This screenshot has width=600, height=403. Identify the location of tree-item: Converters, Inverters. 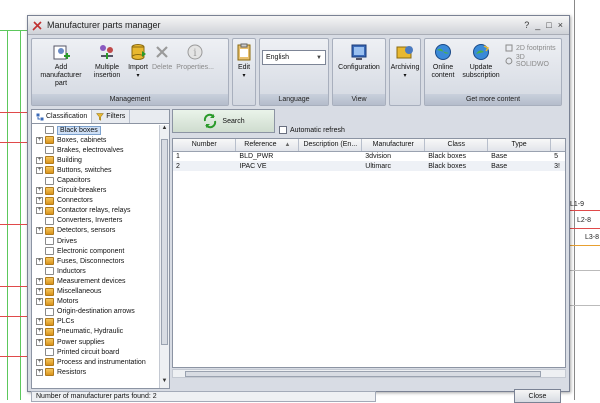
(95, 221).